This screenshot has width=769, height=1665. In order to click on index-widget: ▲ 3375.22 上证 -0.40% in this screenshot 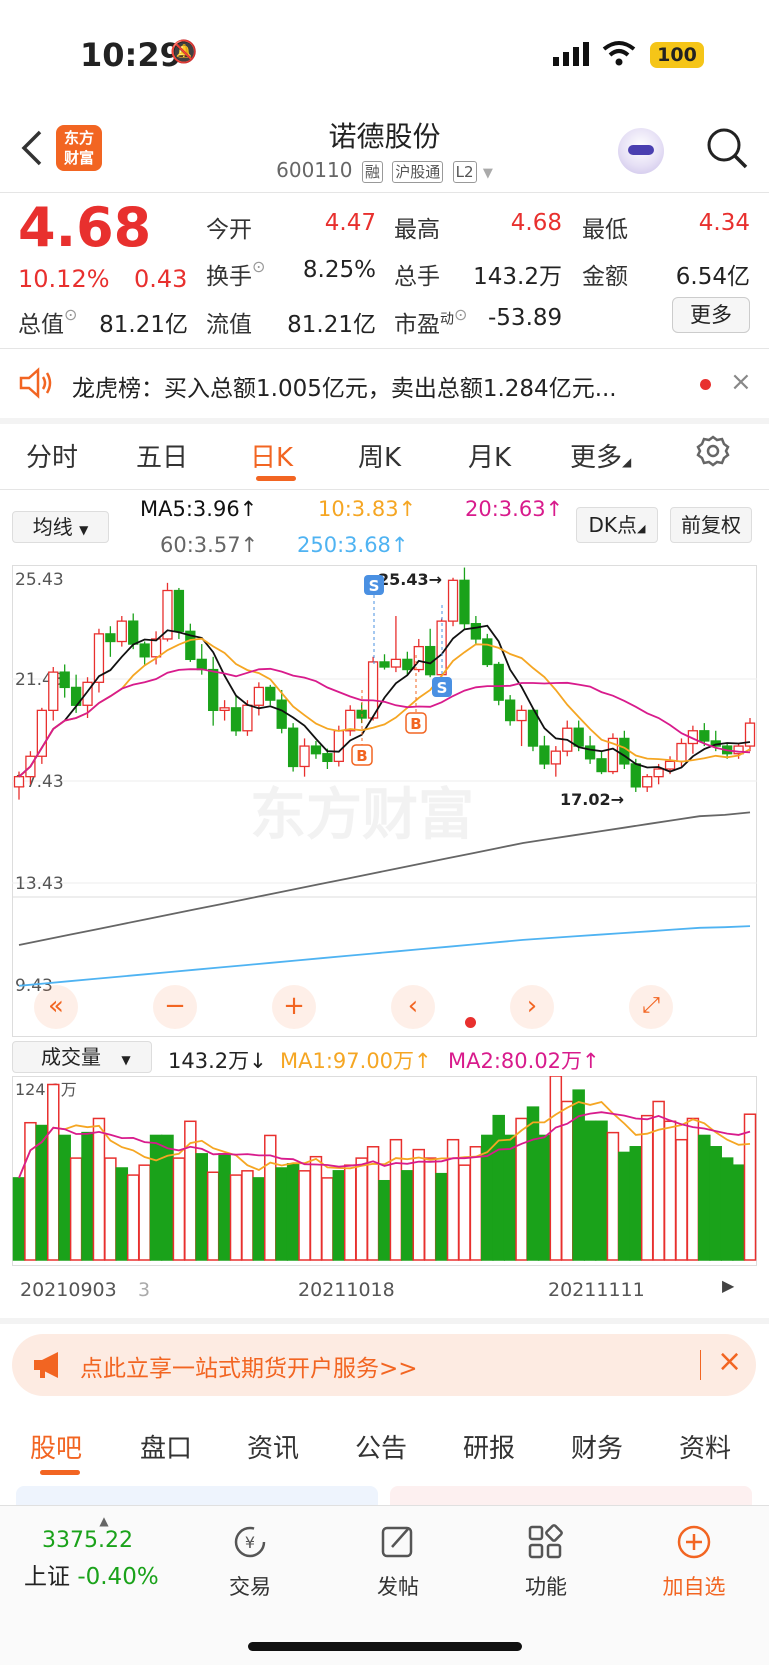, I will do `click(104, 1552)`.